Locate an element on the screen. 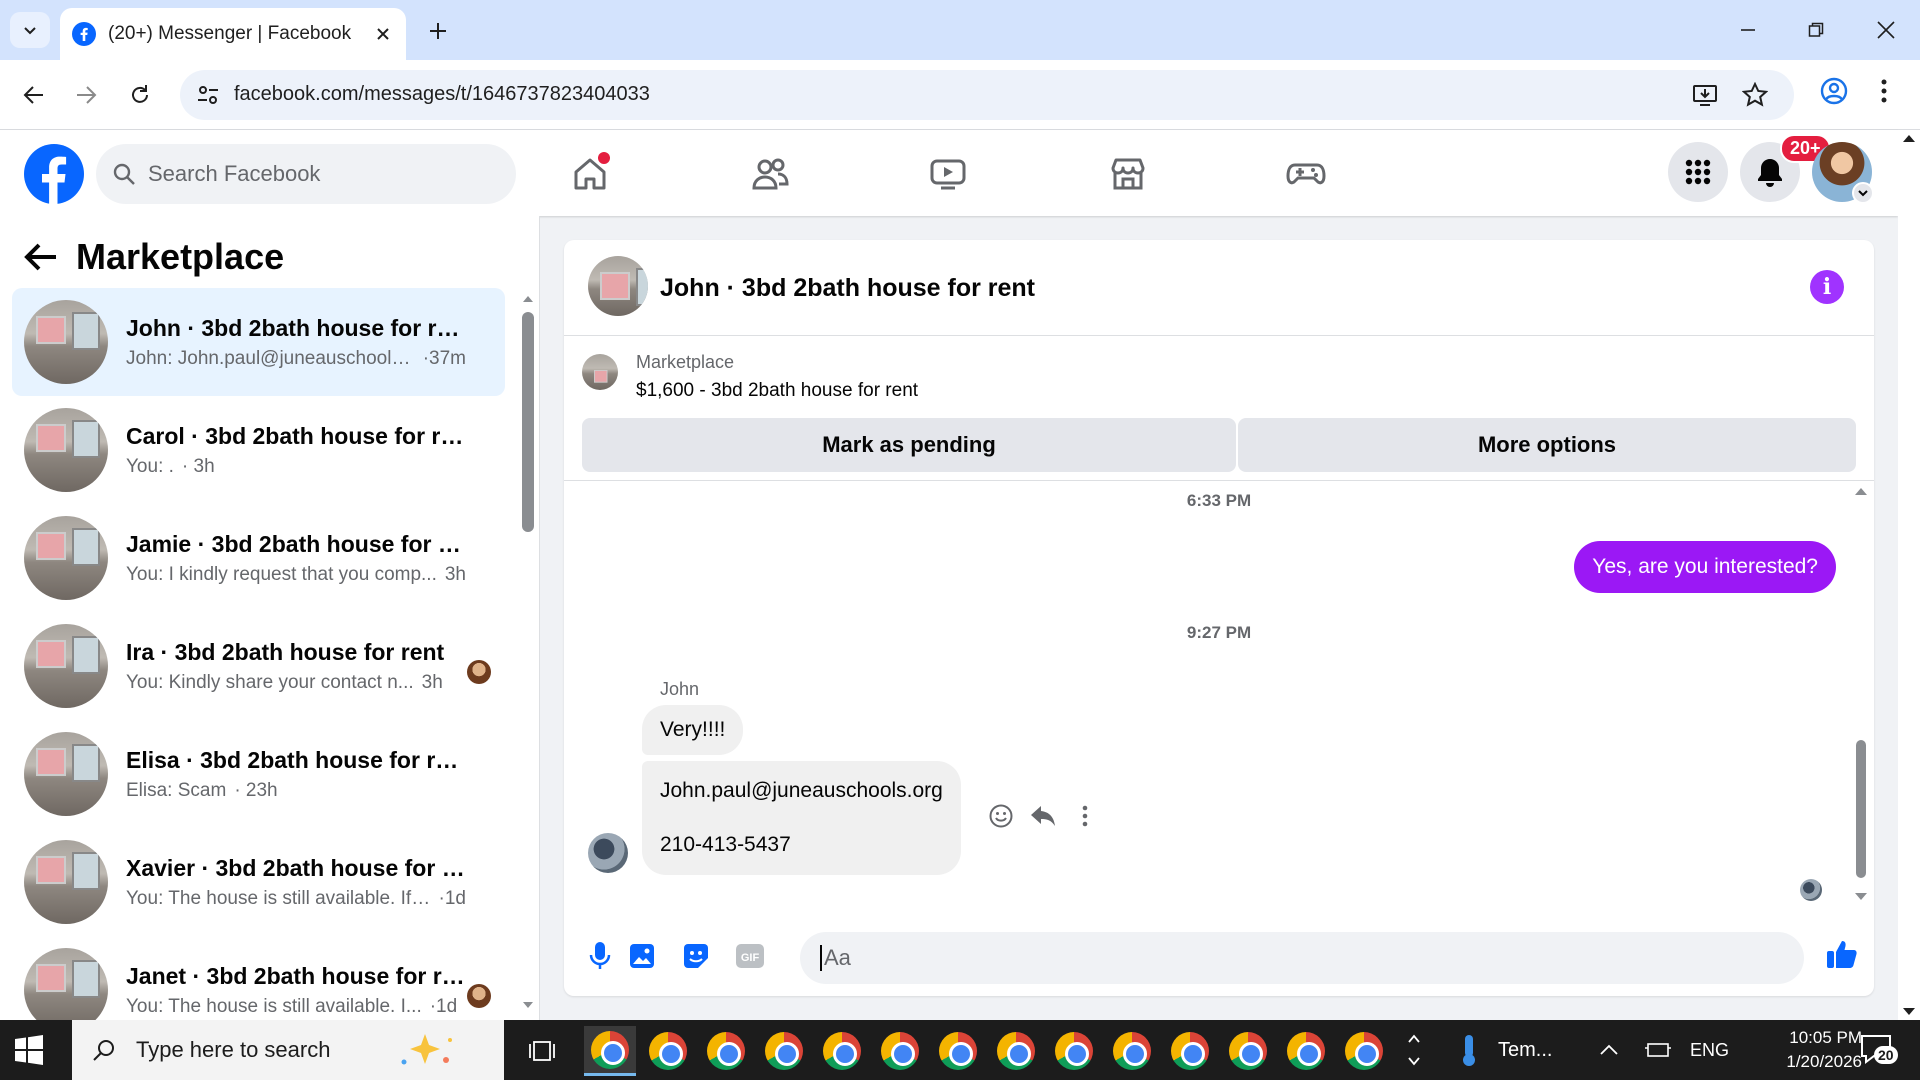 The height and width of the screenshot is (1080, 1920). chat-scrollbar-thumb is located at coordinates (1861, 809).